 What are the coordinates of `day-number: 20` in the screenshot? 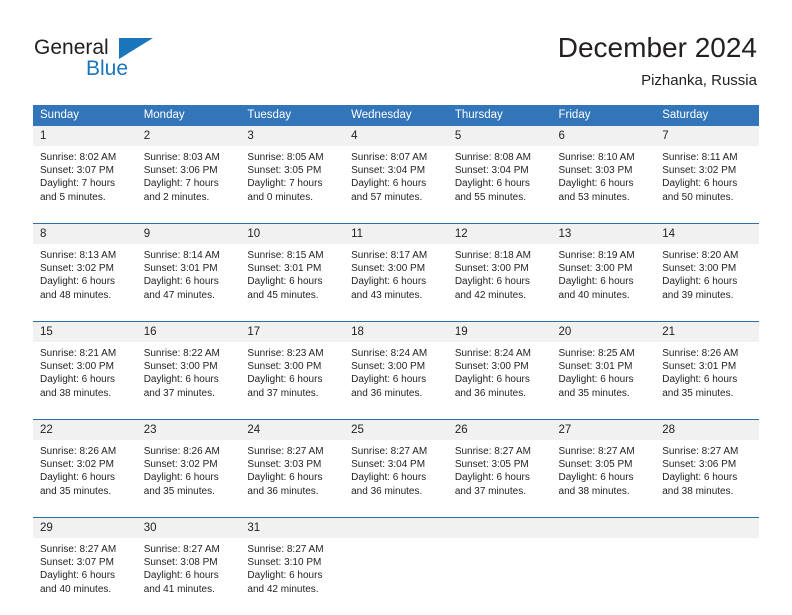 It's located at (603, 332).